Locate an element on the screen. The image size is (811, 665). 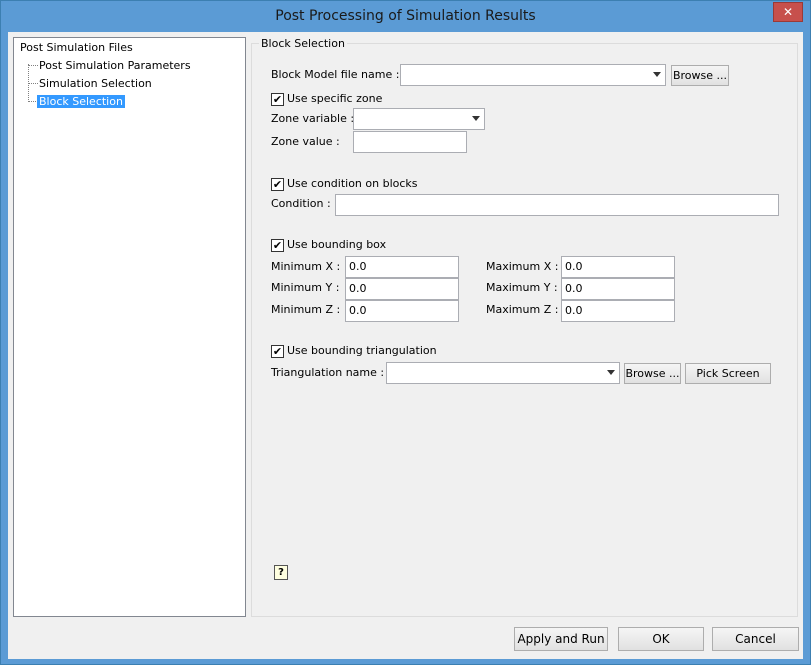
triangulation-name-combo is located at coordinates (503, 373).